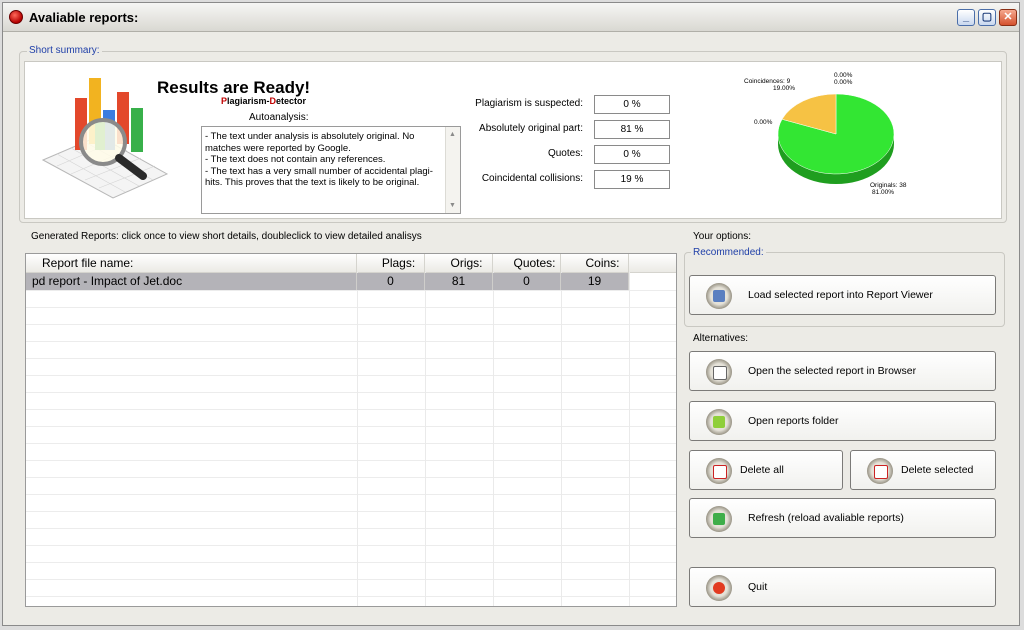  What do you see at coordinates (721, 338) in the screenshot?
I see `alternatives-label: Alternatives:` at bounding box center [721, 338].